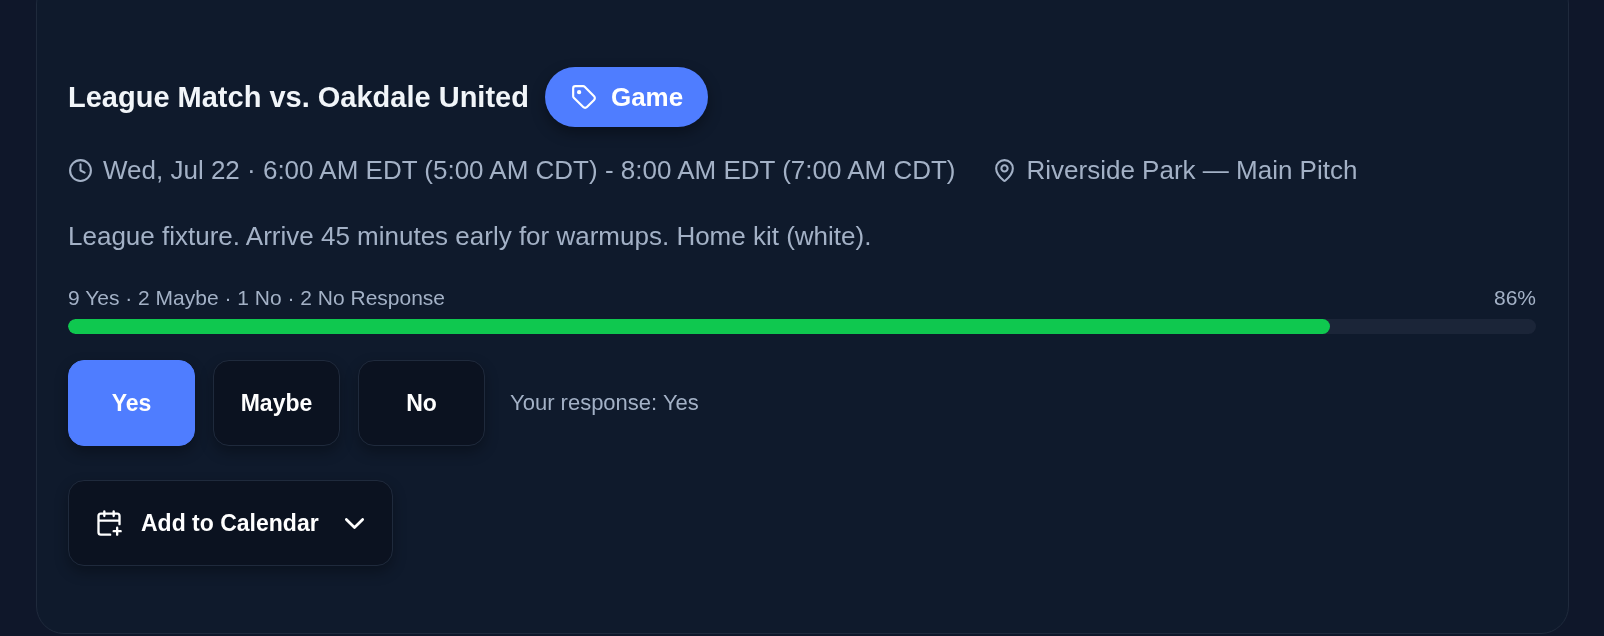 Image resolution: width=1604 pixels, height=636 pixels. I want to click on your-response-text: Your response: Yes, so click(604, 403).